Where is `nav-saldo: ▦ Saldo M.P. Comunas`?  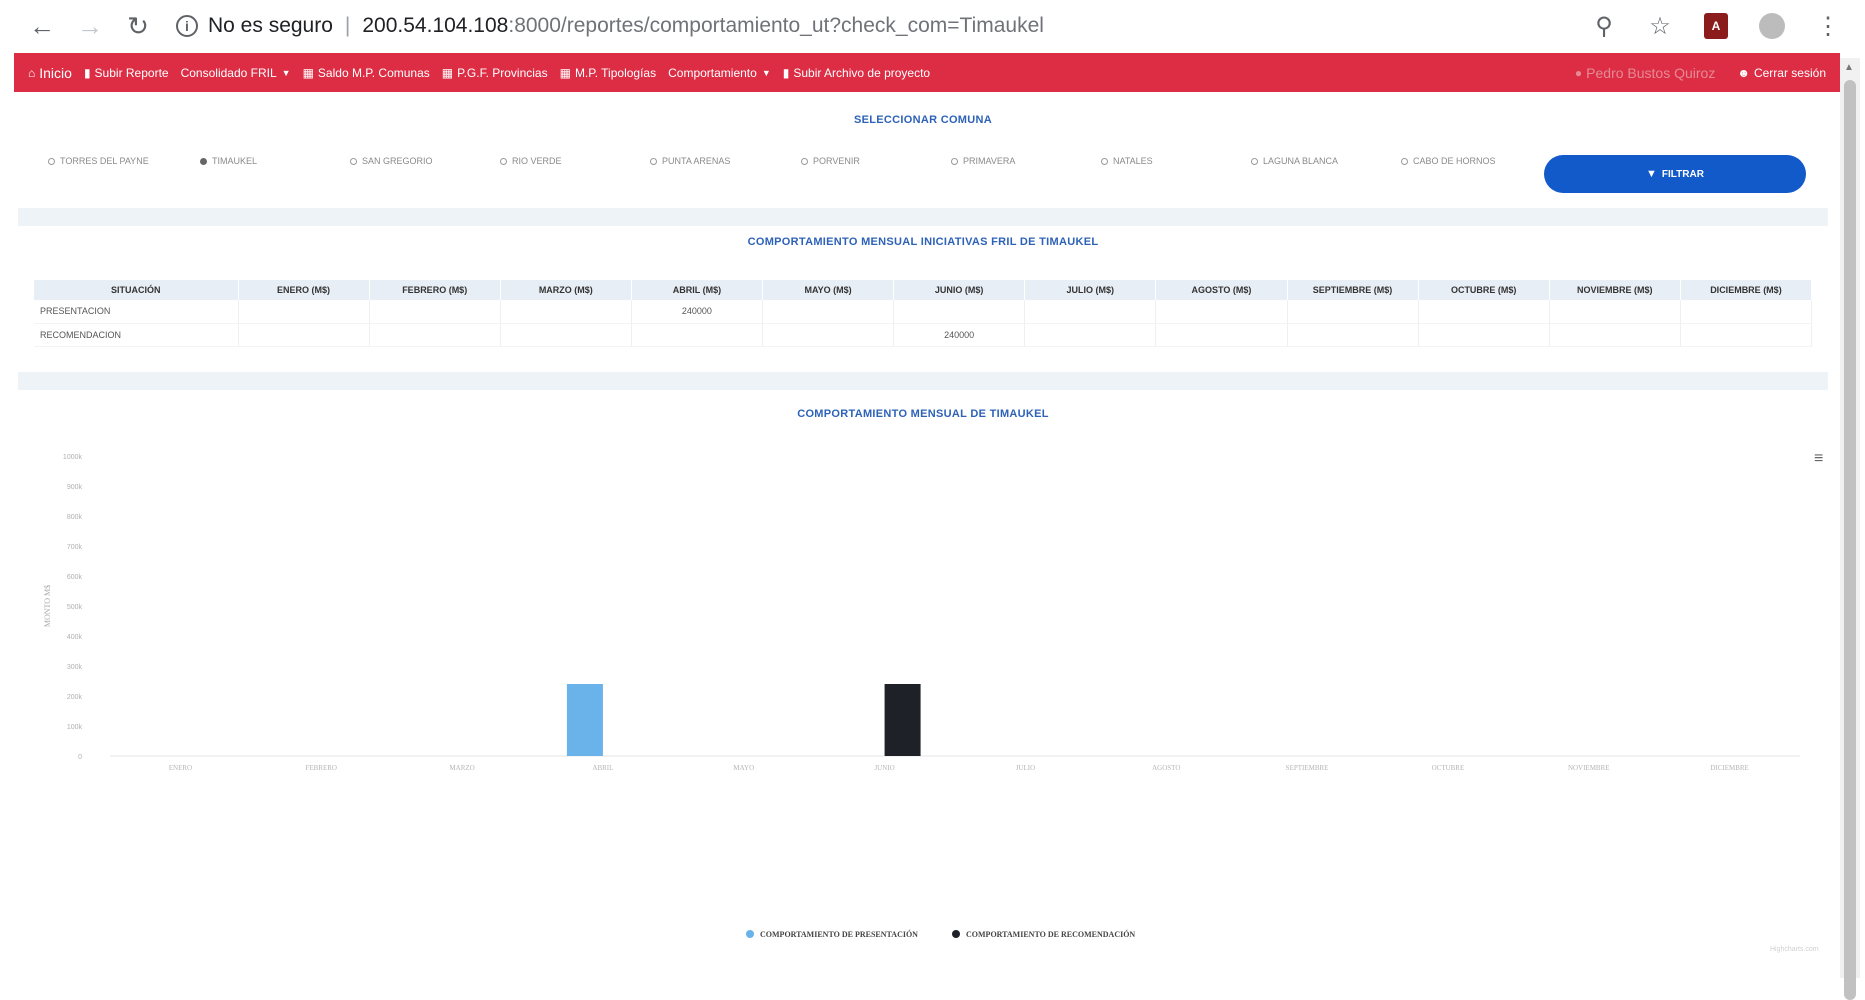 nav-saldo: ▦ Saldo M.P. Comunas is located at coordinates (366, 73).